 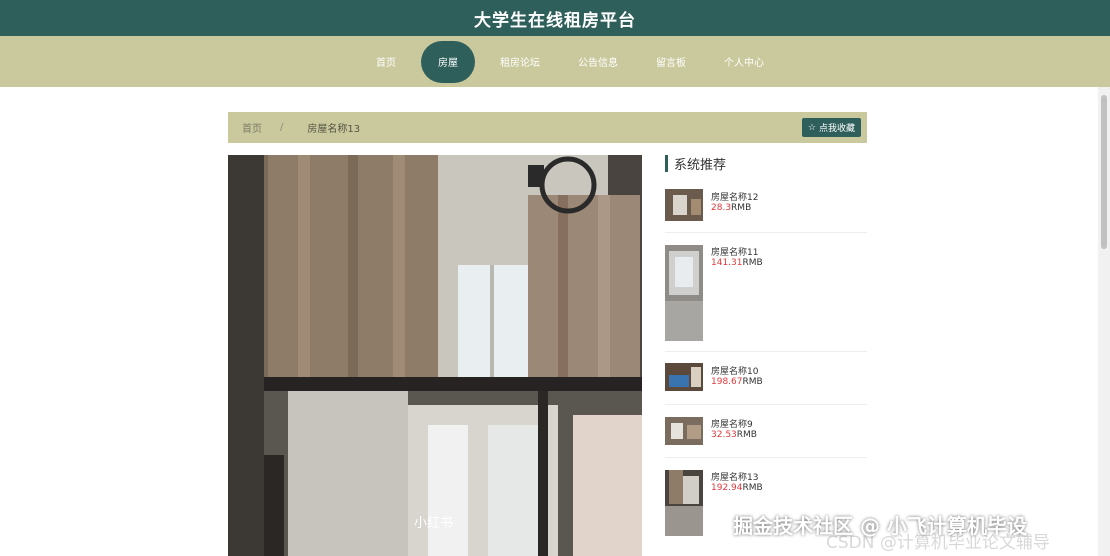 What do you see at coordinates (598, 61) in the screenshot?
I see `nav-item-notices: 公告信息` at bounding box center [598, 61].